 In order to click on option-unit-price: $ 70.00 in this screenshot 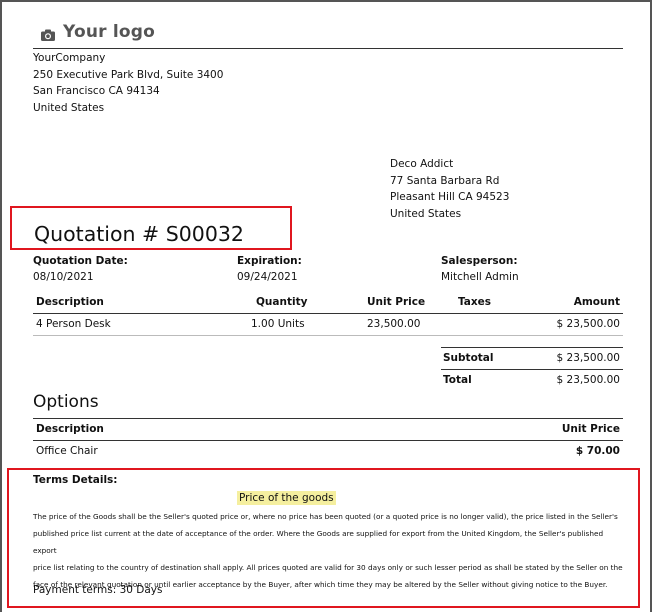, I will do `click(597, 451)`.